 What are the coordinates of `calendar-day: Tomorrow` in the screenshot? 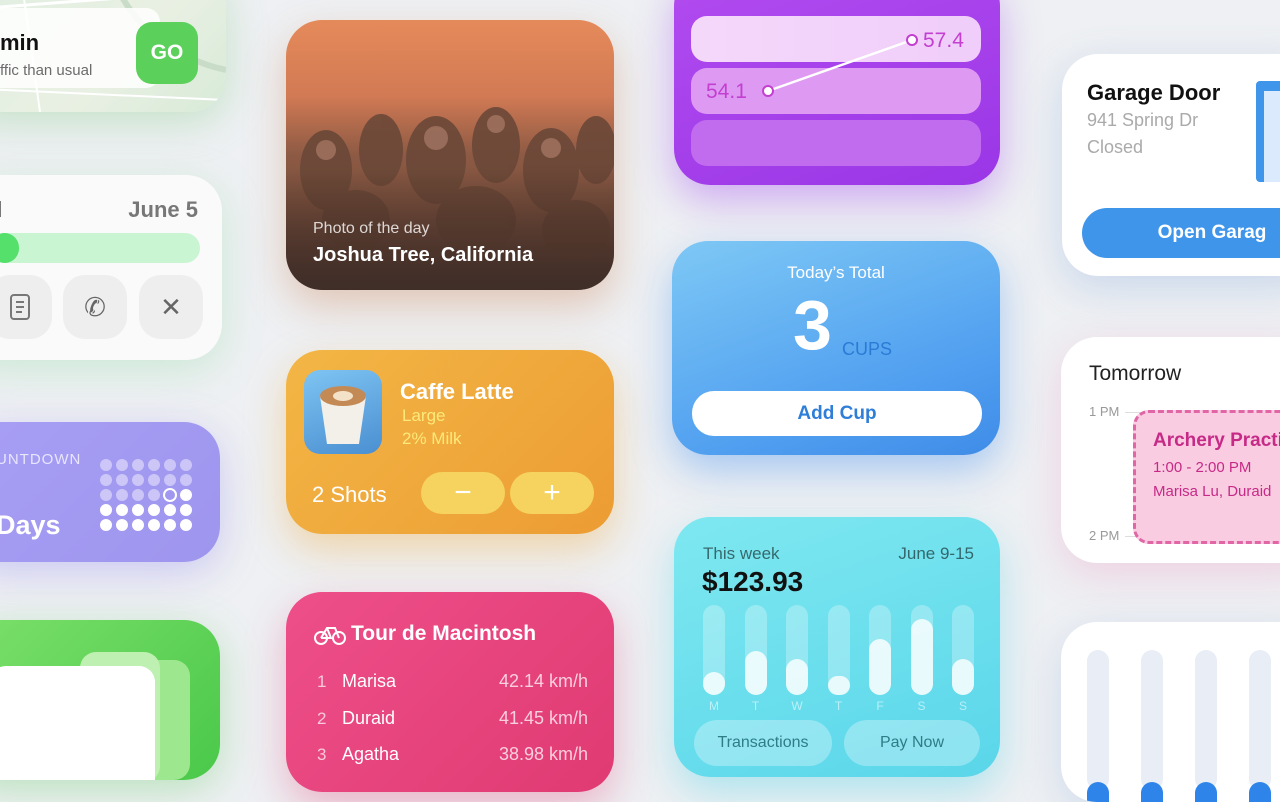 It's located at (1135, 373).